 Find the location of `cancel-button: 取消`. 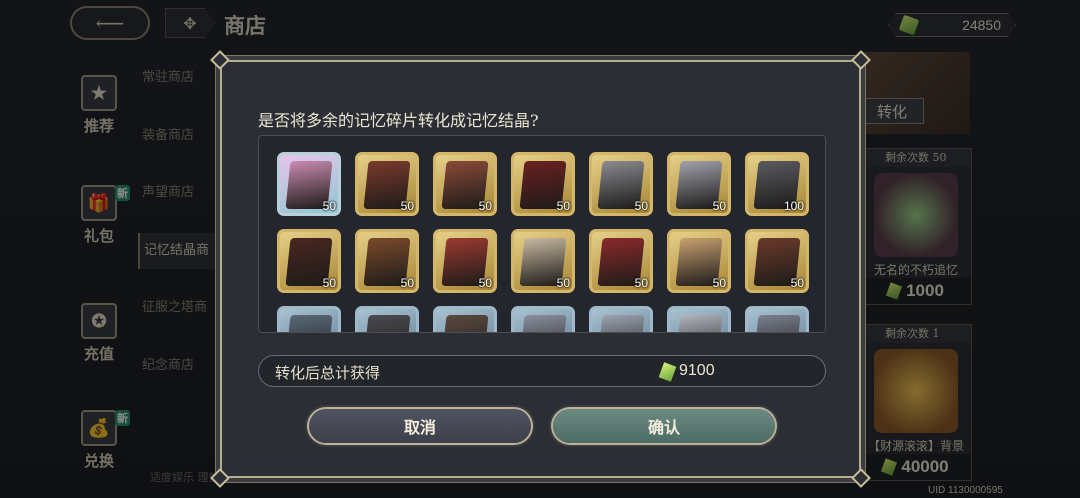

cancel-button: 取消 is located at coordinates (420, 426).